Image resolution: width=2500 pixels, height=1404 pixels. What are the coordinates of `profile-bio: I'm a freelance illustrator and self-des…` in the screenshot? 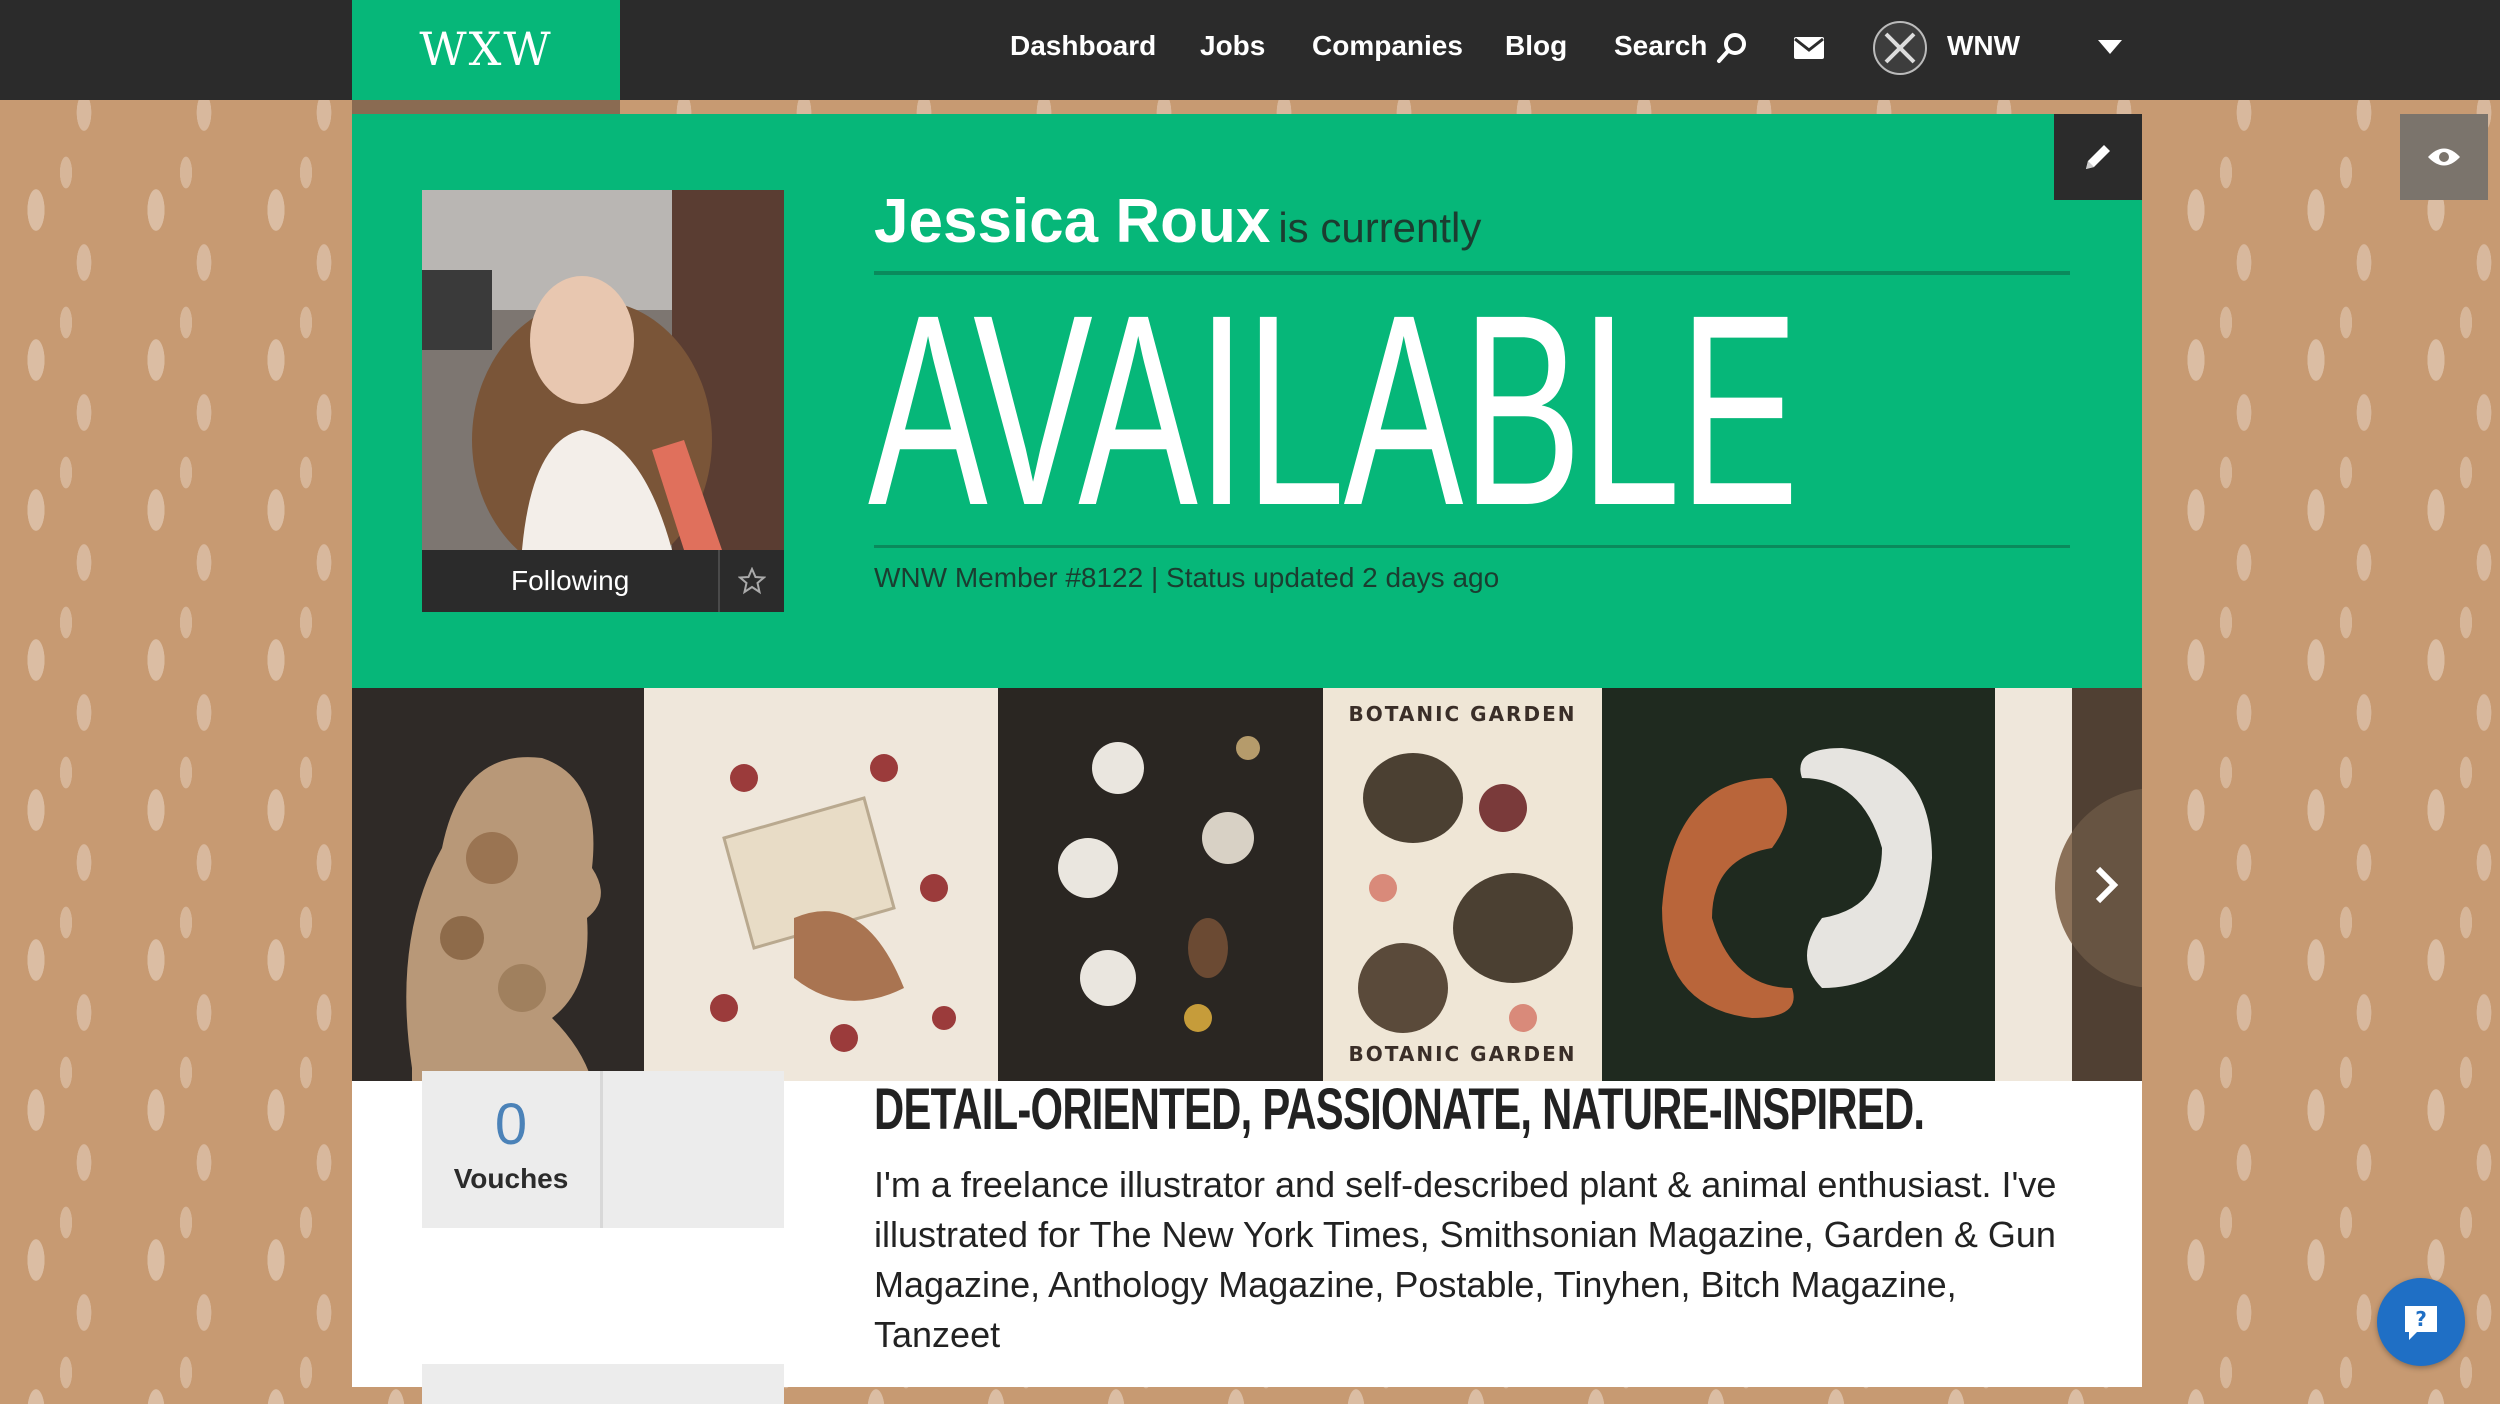 It's located at (1465, 1259).